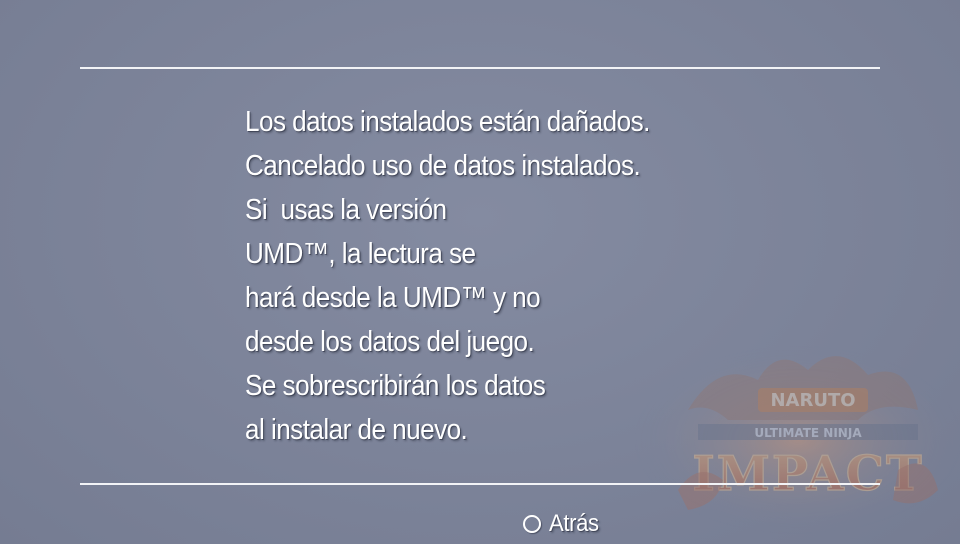 This screenshot has height=544, width=960. I want to click on message-line: Cancelado uso de datos instalados., so click(443, 166).